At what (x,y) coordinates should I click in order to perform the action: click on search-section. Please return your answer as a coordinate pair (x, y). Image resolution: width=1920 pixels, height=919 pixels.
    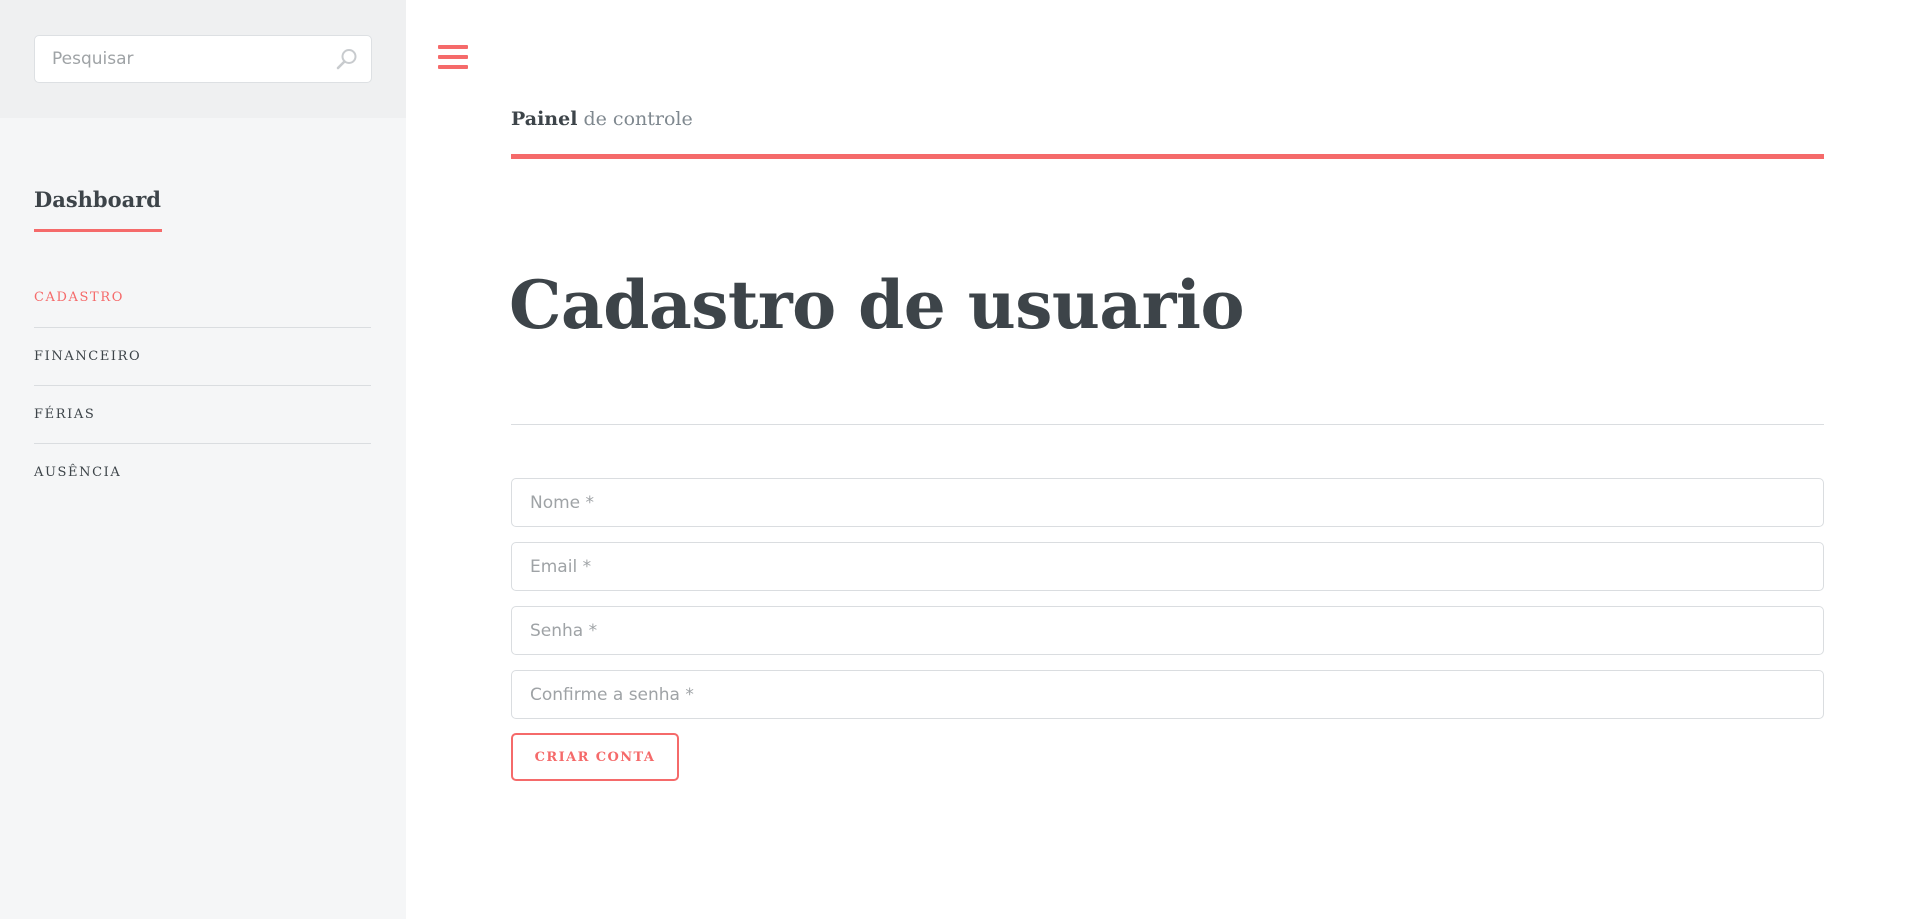
    Looking at the image, I should click on (203, 59).